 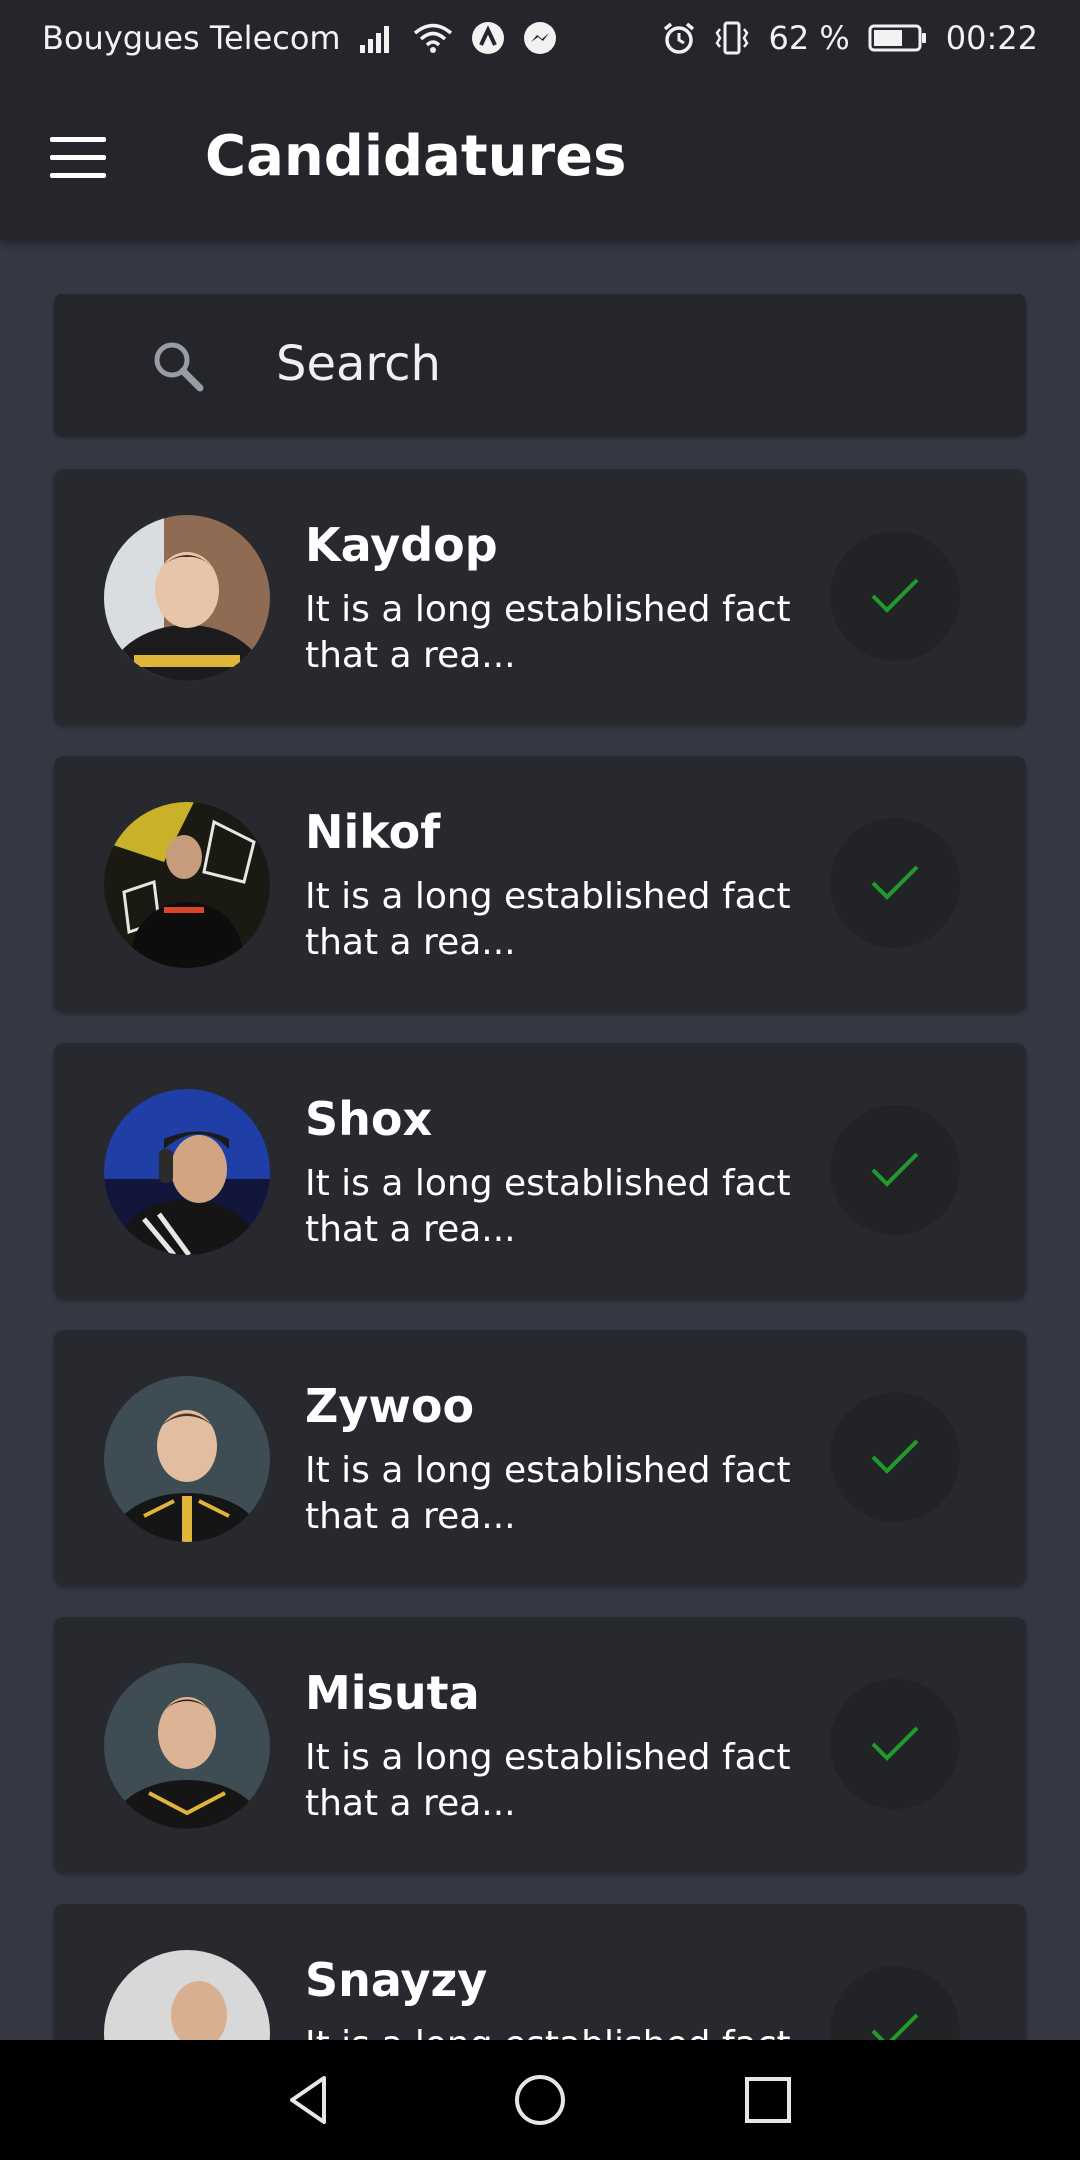 I want to click on home-icon, so click(x=540, y=2100).